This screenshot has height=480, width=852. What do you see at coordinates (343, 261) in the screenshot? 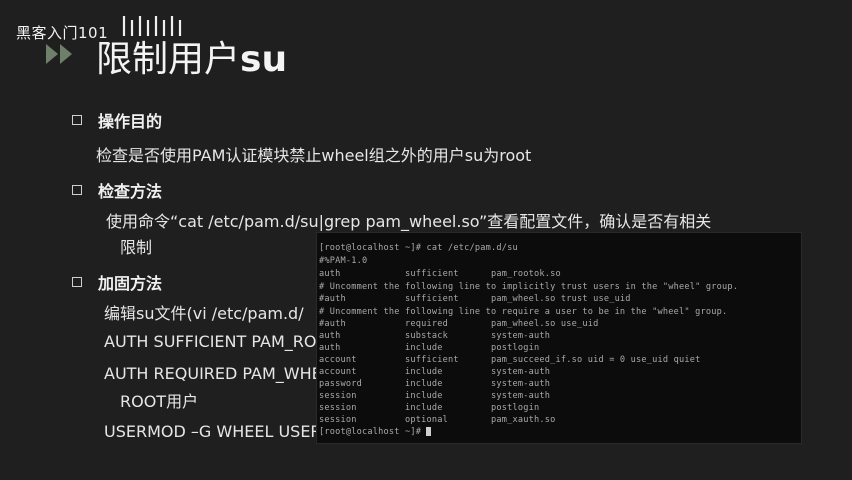
I see `terminal-line: #%PAM-1.0` at bounding box center [343, 261].